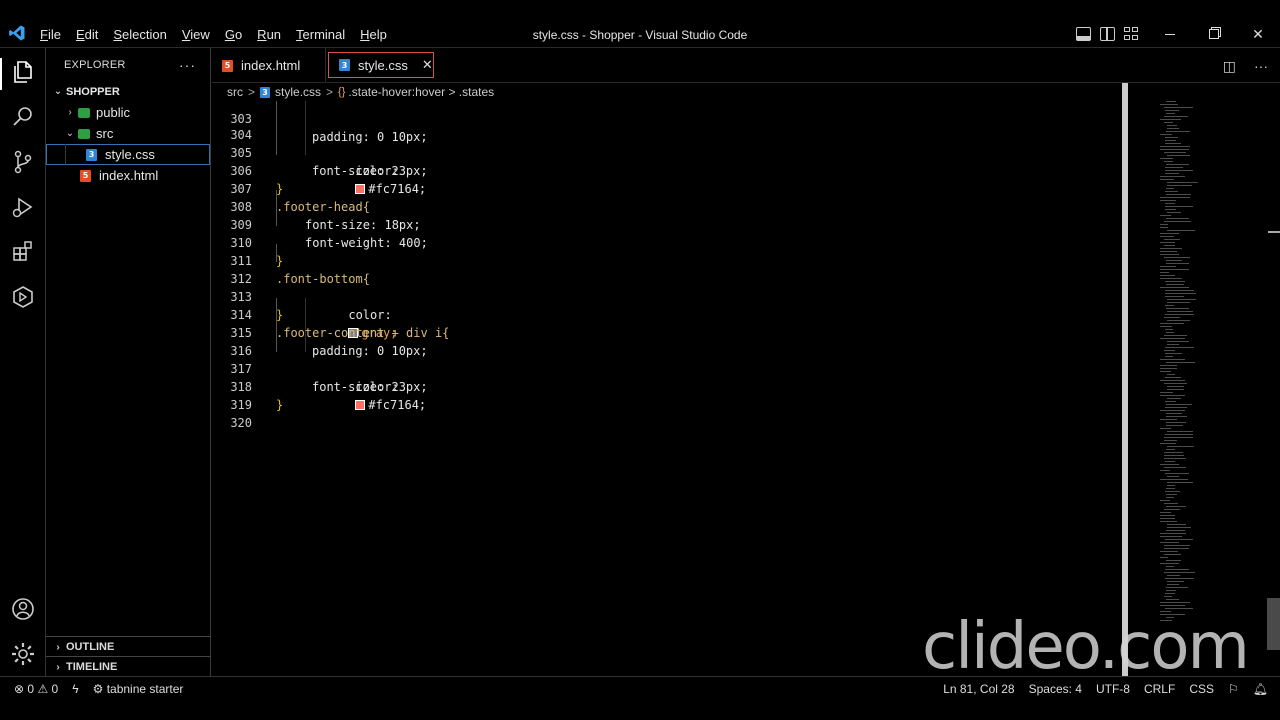 The height and width of the screenshot is (720, 1280). Describe the element at coordinates (128, 666) in the screenshot. I see `timeline-section: › TIMELINE` at that location.